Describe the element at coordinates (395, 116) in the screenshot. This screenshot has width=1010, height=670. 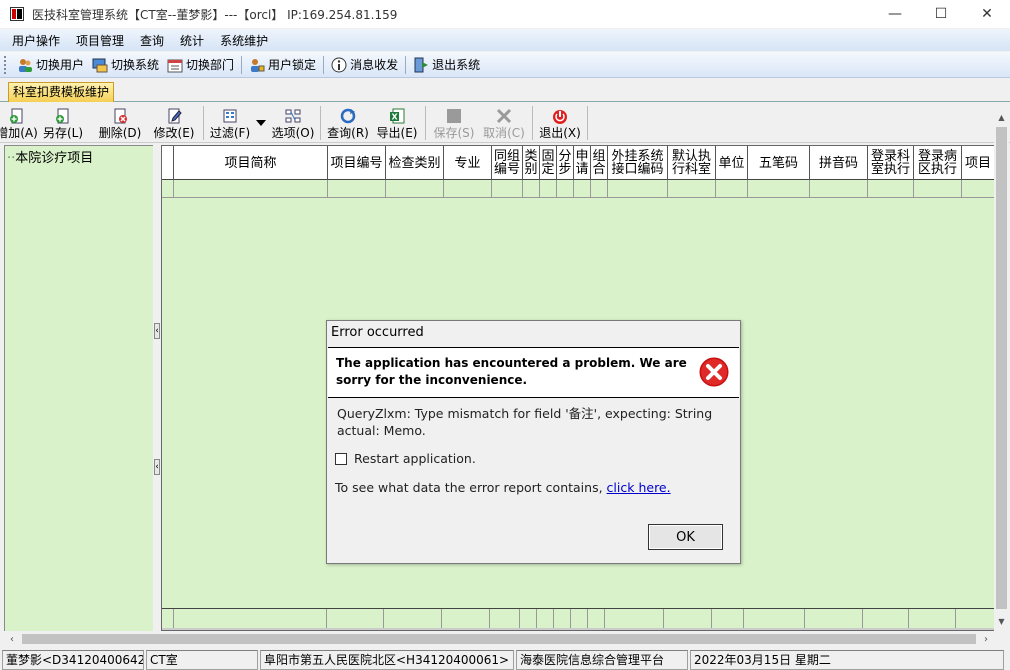
I see `svg-text: X` at that location.